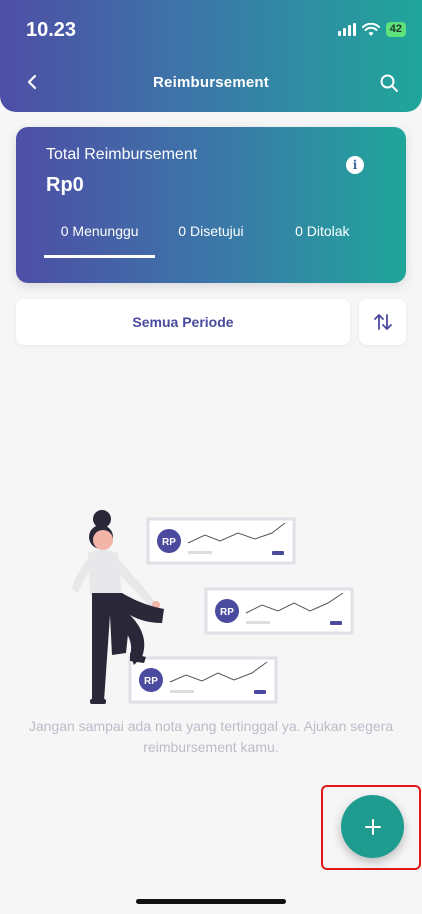 This screenshot has width=422, height=914. Describe the element at coordinates (100, 240) in the screenshot. I see `tab-menunggu: 0 Menunggu` at that location.